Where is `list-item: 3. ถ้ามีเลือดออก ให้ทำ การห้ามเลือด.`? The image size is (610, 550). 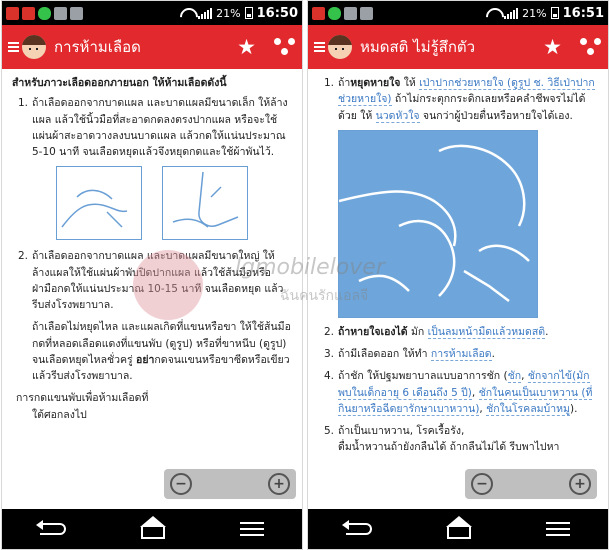 list-item: 3. ถ้ามีเลือดออก ให้ทำ การห้ามเลือด. is located at coordinates (409, 355).